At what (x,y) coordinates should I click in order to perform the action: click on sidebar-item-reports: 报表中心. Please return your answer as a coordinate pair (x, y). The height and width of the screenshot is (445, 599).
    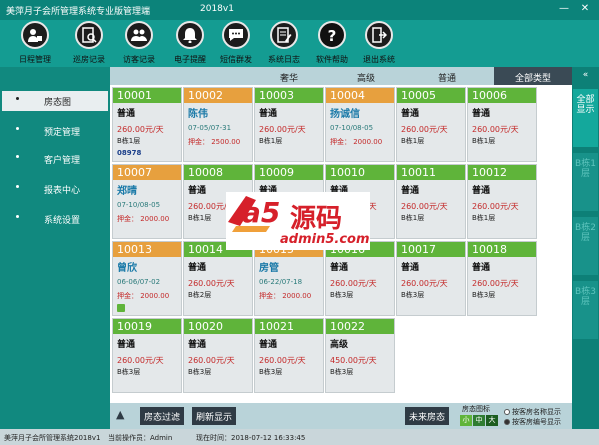
    Looking at the image, I should click on (55, 189).